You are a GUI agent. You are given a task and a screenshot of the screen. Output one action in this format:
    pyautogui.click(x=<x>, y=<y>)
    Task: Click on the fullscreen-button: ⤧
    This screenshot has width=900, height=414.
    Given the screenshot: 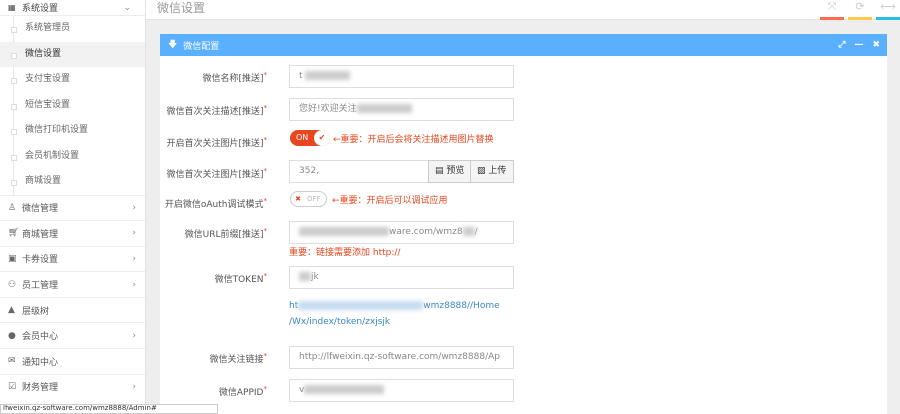 What is the action you would take?
    pyautogui.click(x=832, y=10)
    